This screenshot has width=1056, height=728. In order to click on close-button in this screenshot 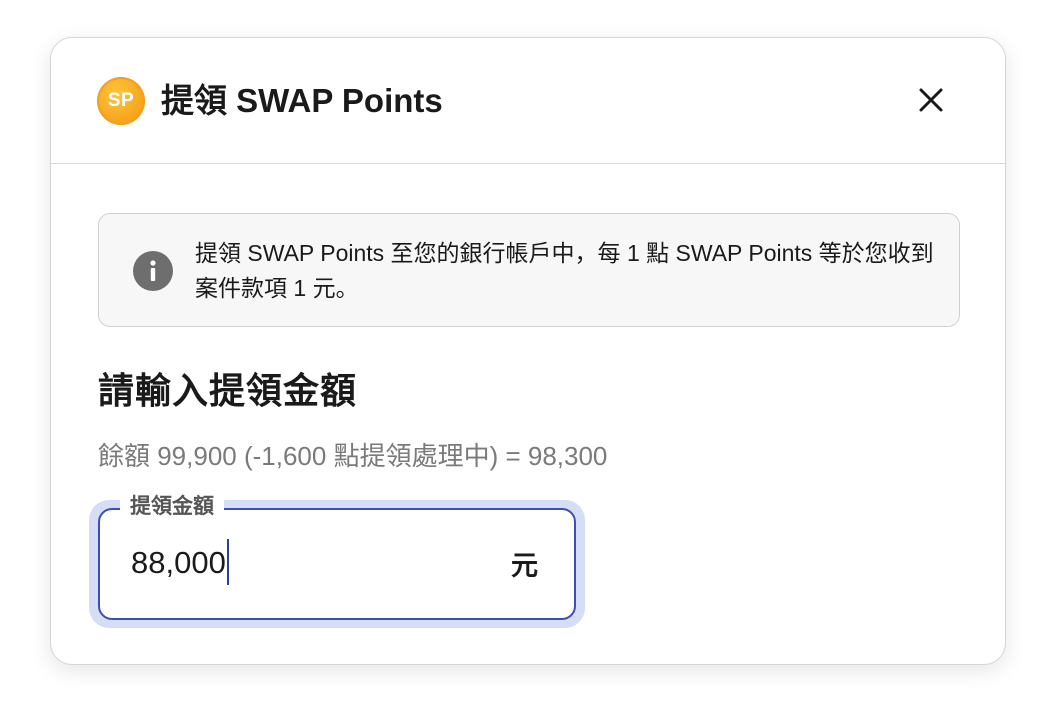, I will do `click(931, 100)`.